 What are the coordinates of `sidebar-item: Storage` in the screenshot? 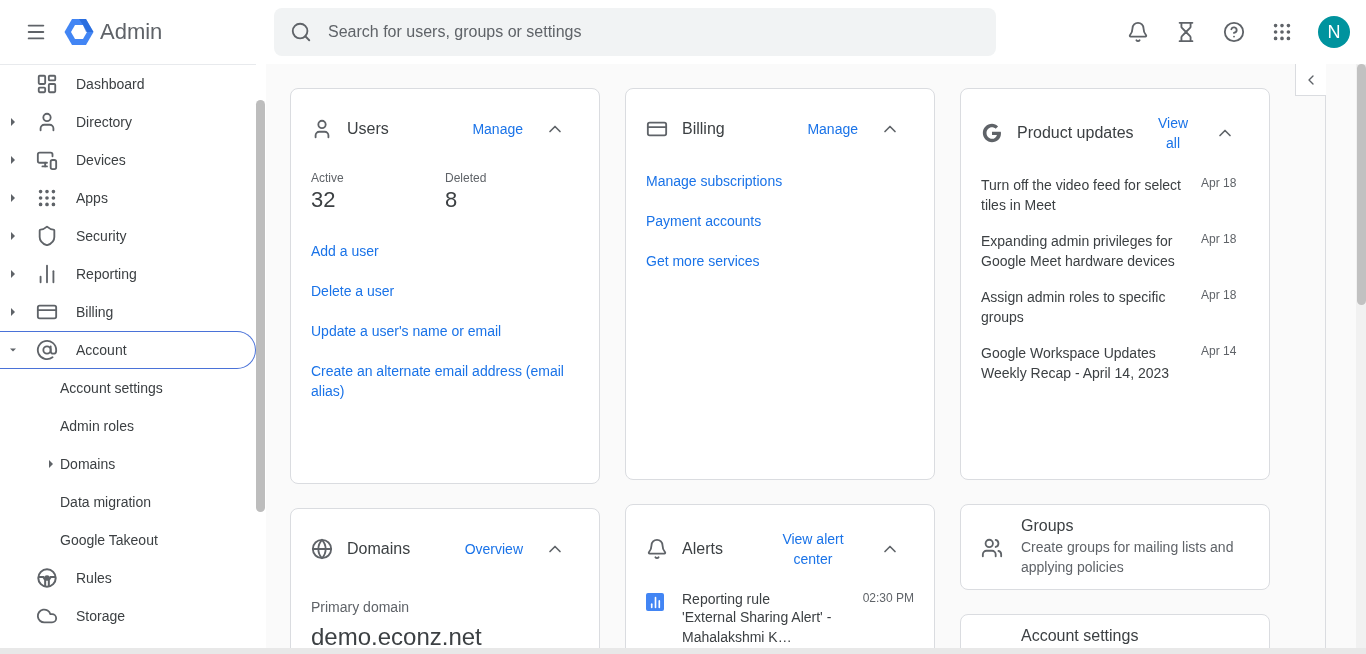 It's located at (128, 616).